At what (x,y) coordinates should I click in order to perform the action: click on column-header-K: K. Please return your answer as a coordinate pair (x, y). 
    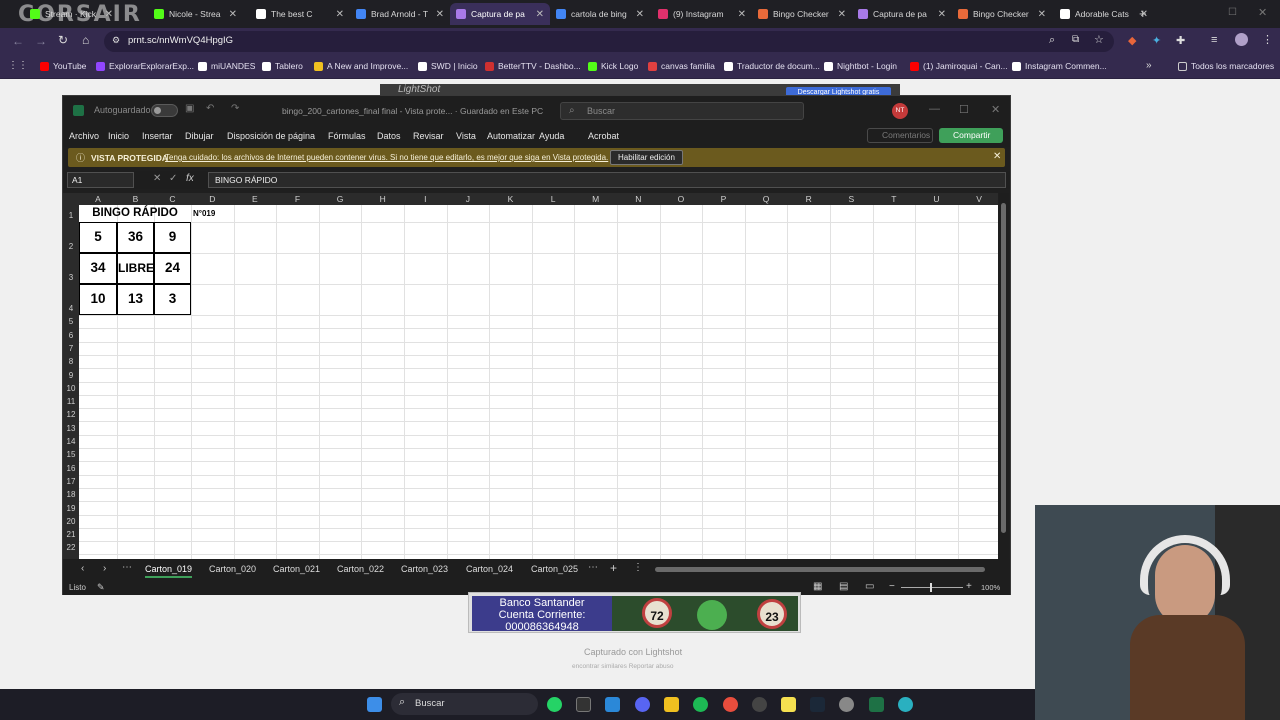
    Looking at the image, I should click on (510, 199).